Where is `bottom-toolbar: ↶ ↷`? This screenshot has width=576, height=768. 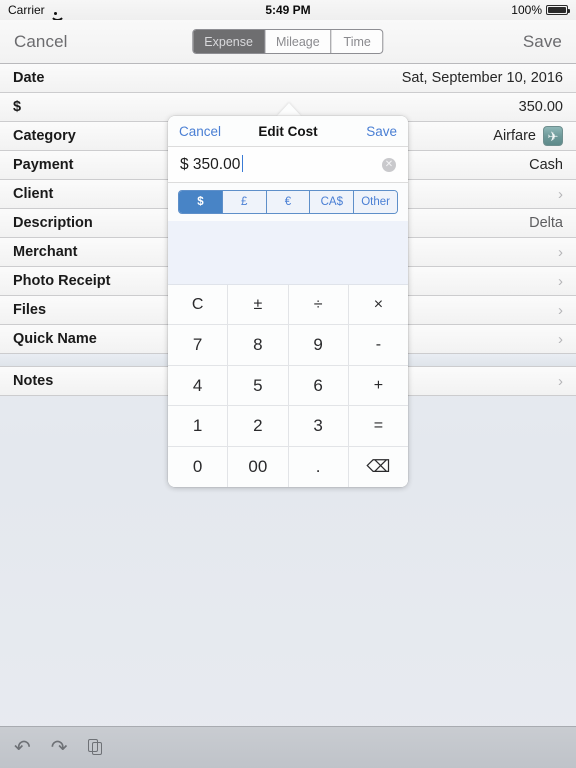 bottom-toolbar: ↶ ↷ is located at coordinates (288, 747).